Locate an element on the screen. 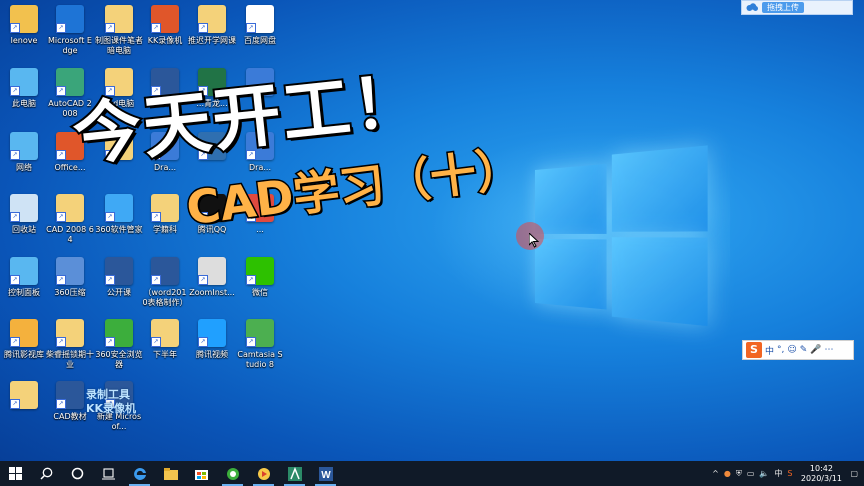 Image resolution: width=864 pixels, height=486 pixels. desktop-icon: ↗ KK录像机 is located at coordinates (165, 25).